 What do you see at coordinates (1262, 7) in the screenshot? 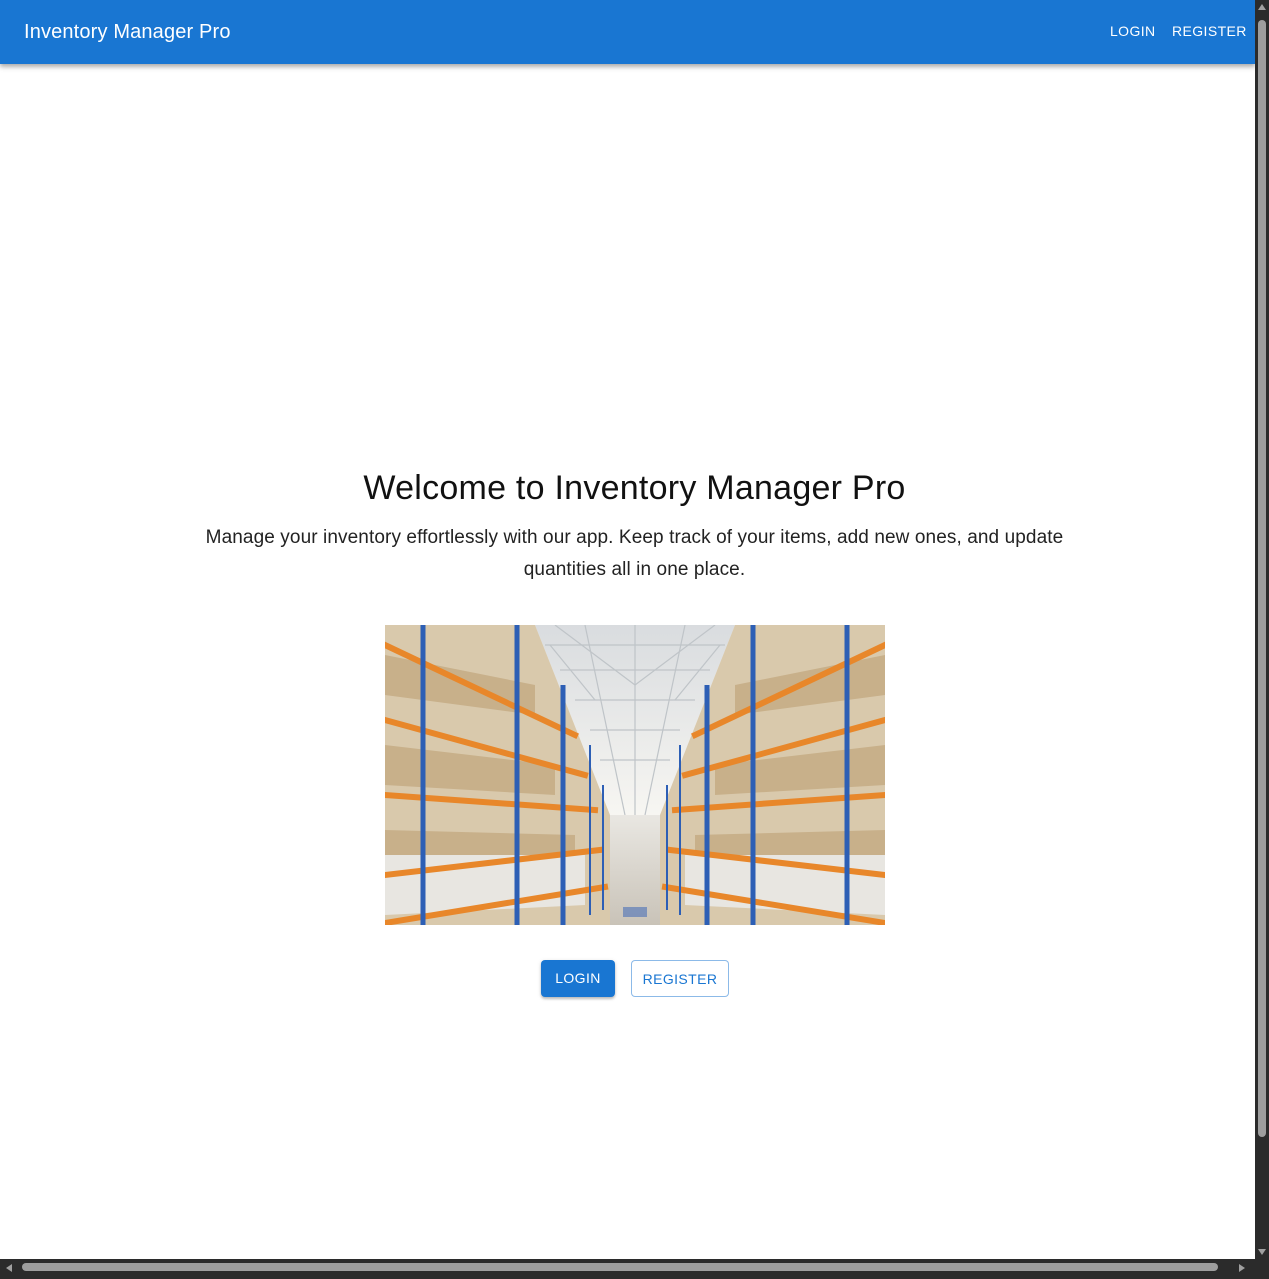
I see `scroll-up-arrow-icon` at bounding box center [1262, 7].